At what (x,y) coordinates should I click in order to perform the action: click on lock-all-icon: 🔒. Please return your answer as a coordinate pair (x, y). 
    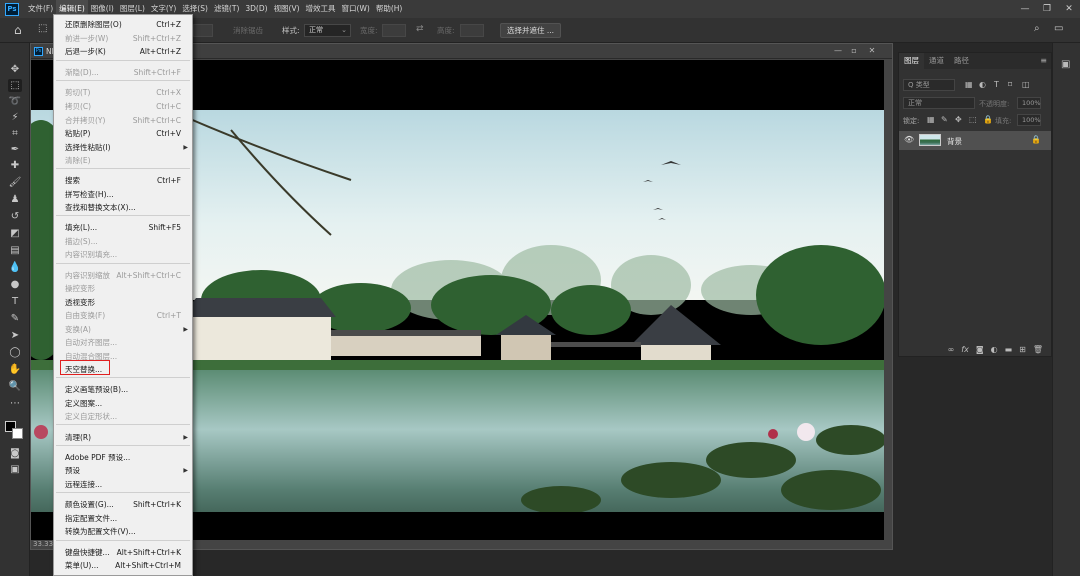
    Looking at the image, I should click on (988, 119).